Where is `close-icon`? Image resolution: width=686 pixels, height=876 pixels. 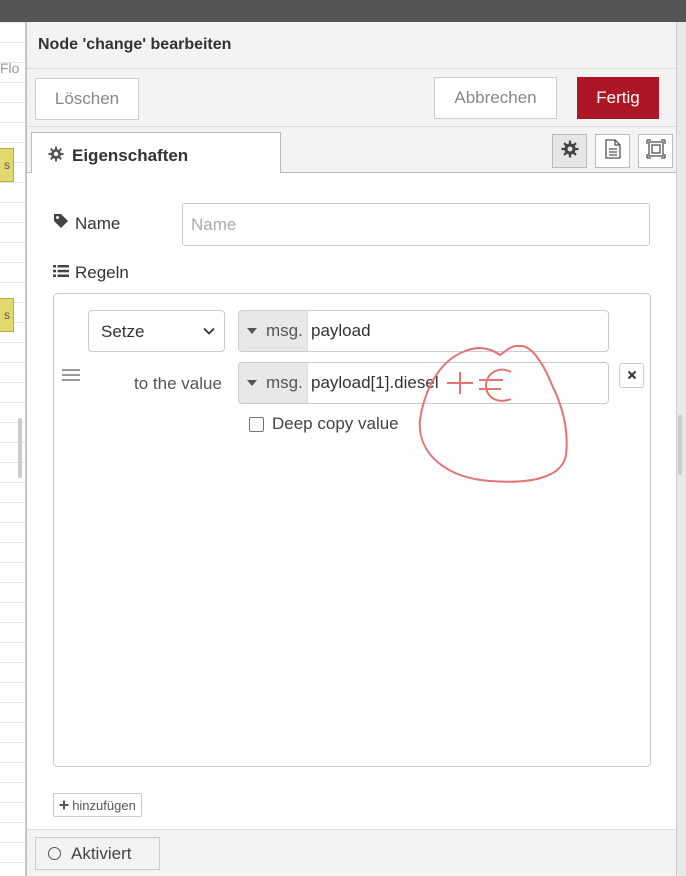 close-icon is located at coordinates (632, 375).